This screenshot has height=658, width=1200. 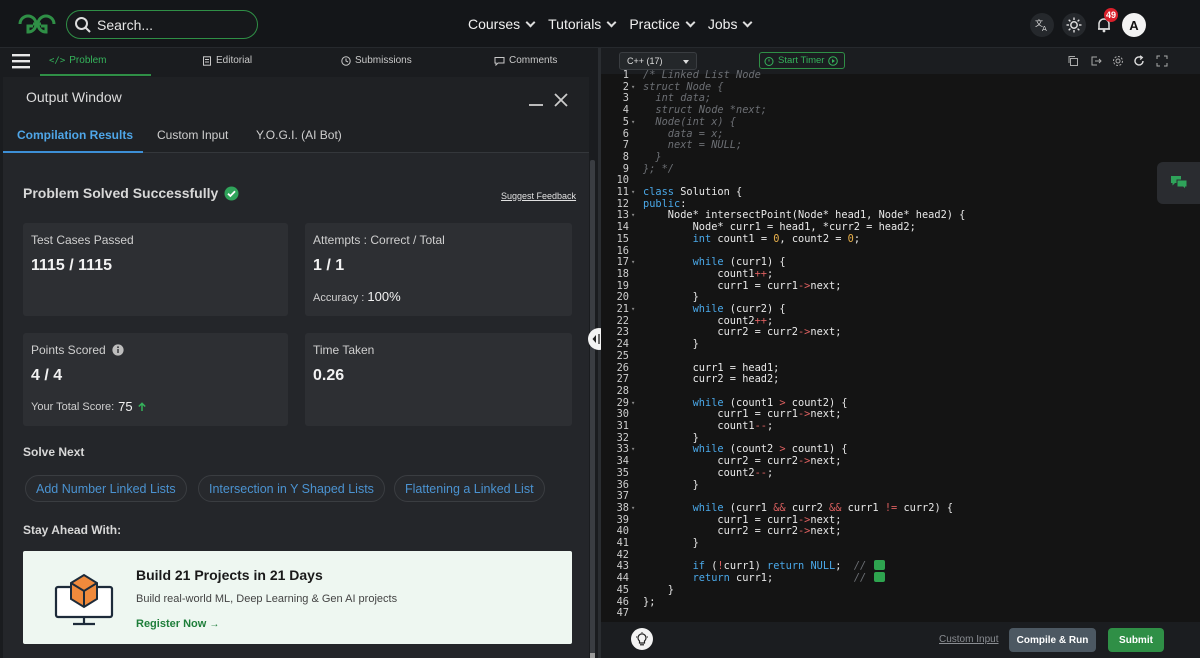 I want to click on hamburger-menu-icon, so click(x=21, y=63).